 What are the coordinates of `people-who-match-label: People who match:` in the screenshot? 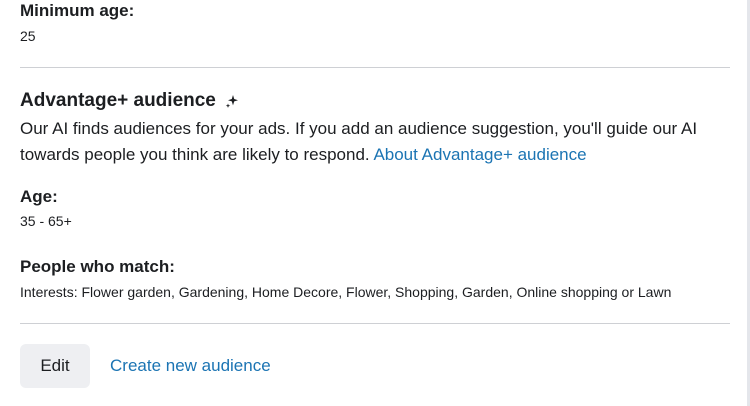 It's located at (97, 266).